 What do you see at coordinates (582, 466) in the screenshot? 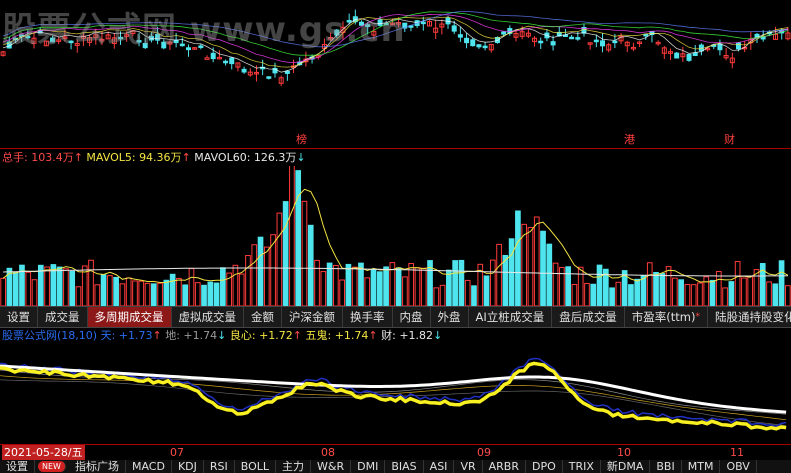
I see `bottom-tab-trix: TRIX` at bounding box center [582, 466].